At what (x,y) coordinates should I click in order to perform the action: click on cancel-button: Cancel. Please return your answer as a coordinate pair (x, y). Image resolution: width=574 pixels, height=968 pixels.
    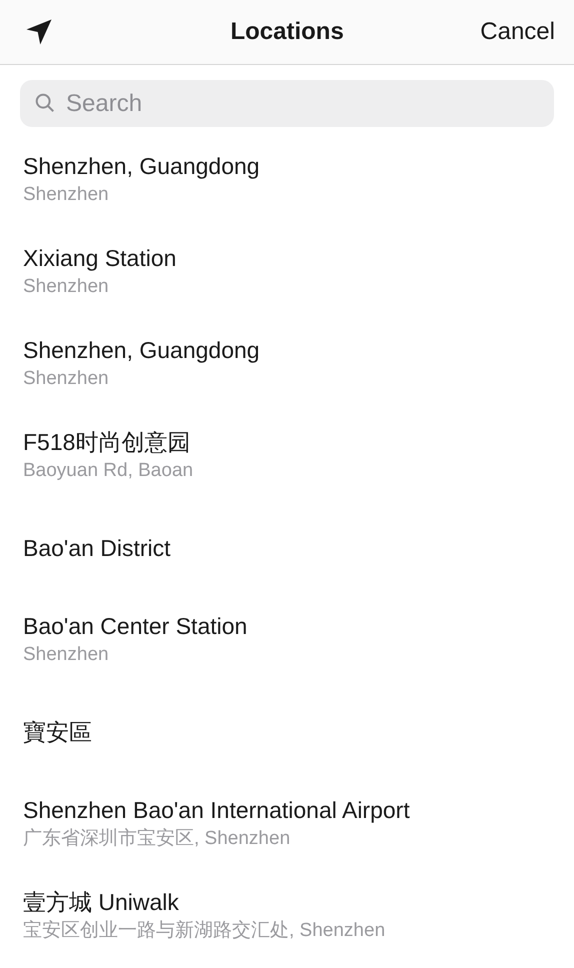
    Looking at the image, I should click on (517, 32).